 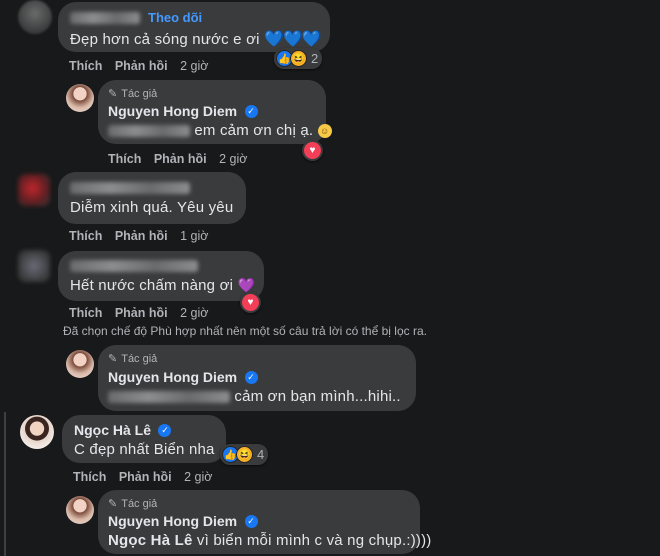 What do you see at coordinates (165, 39) in the screenshot?
I see `comment-text: Đẹp hơn cả sóng nước e ơi` at bounding box center [165, 39].